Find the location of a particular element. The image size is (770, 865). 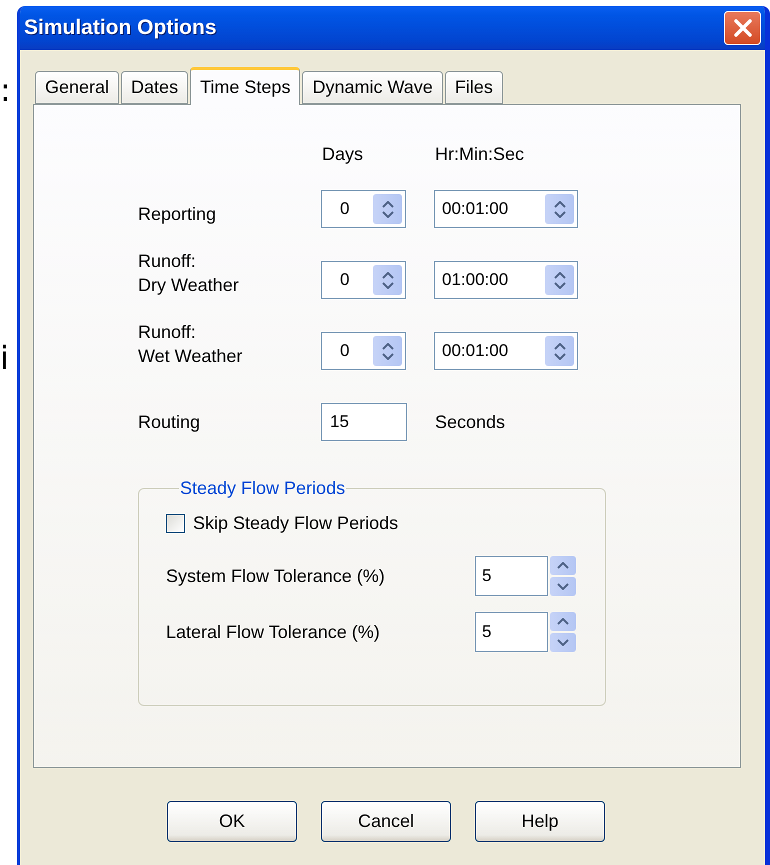

close-icon is located at coordinates (743, 28).